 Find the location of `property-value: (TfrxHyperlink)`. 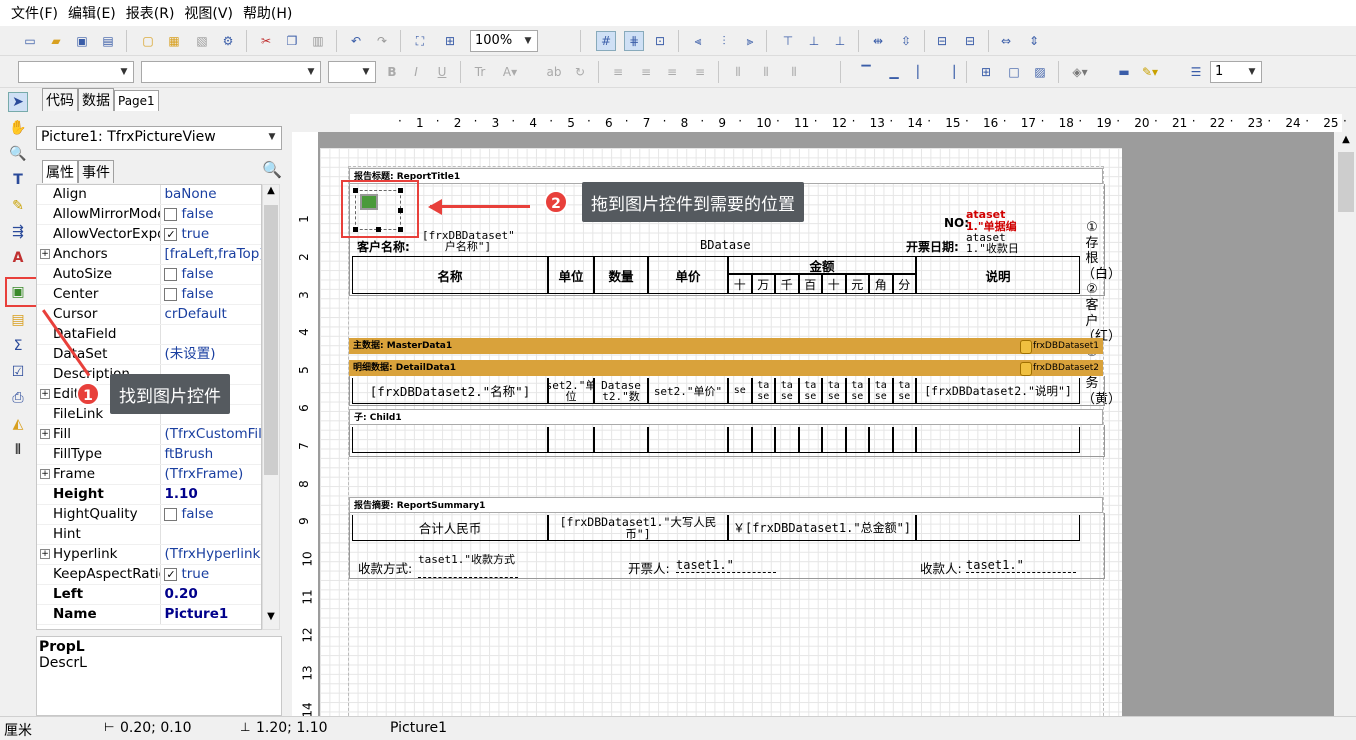

property-value: (TfrxHyperlink) is located at coordinates (211, 554).